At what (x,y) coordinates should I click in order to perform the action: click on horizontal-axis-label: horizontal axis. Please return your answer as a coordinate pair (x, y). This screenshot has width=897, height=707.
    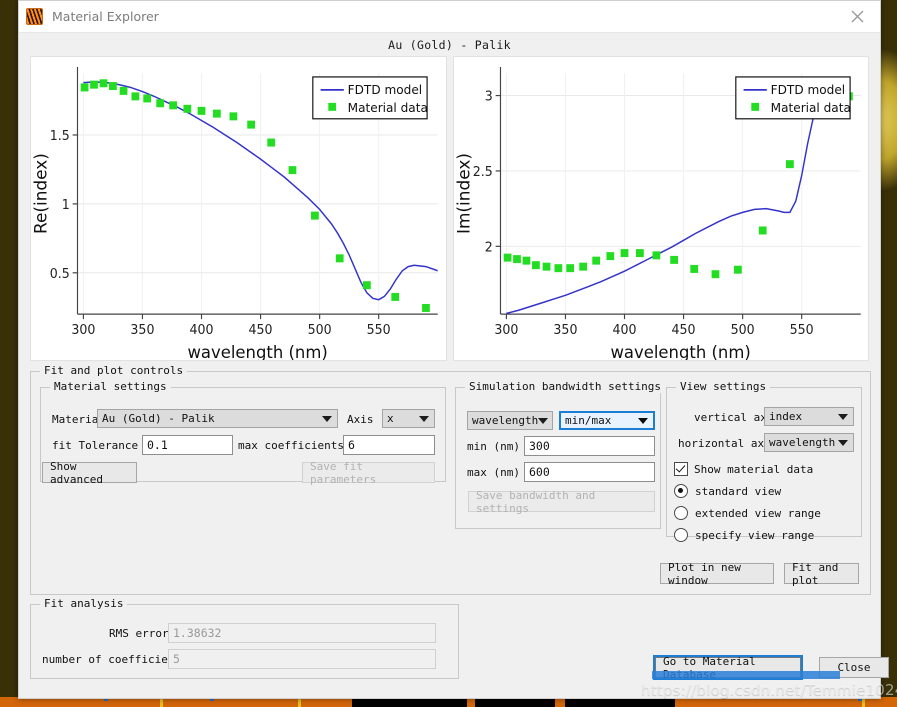
    Looking at the image, I should click on (728, 443).